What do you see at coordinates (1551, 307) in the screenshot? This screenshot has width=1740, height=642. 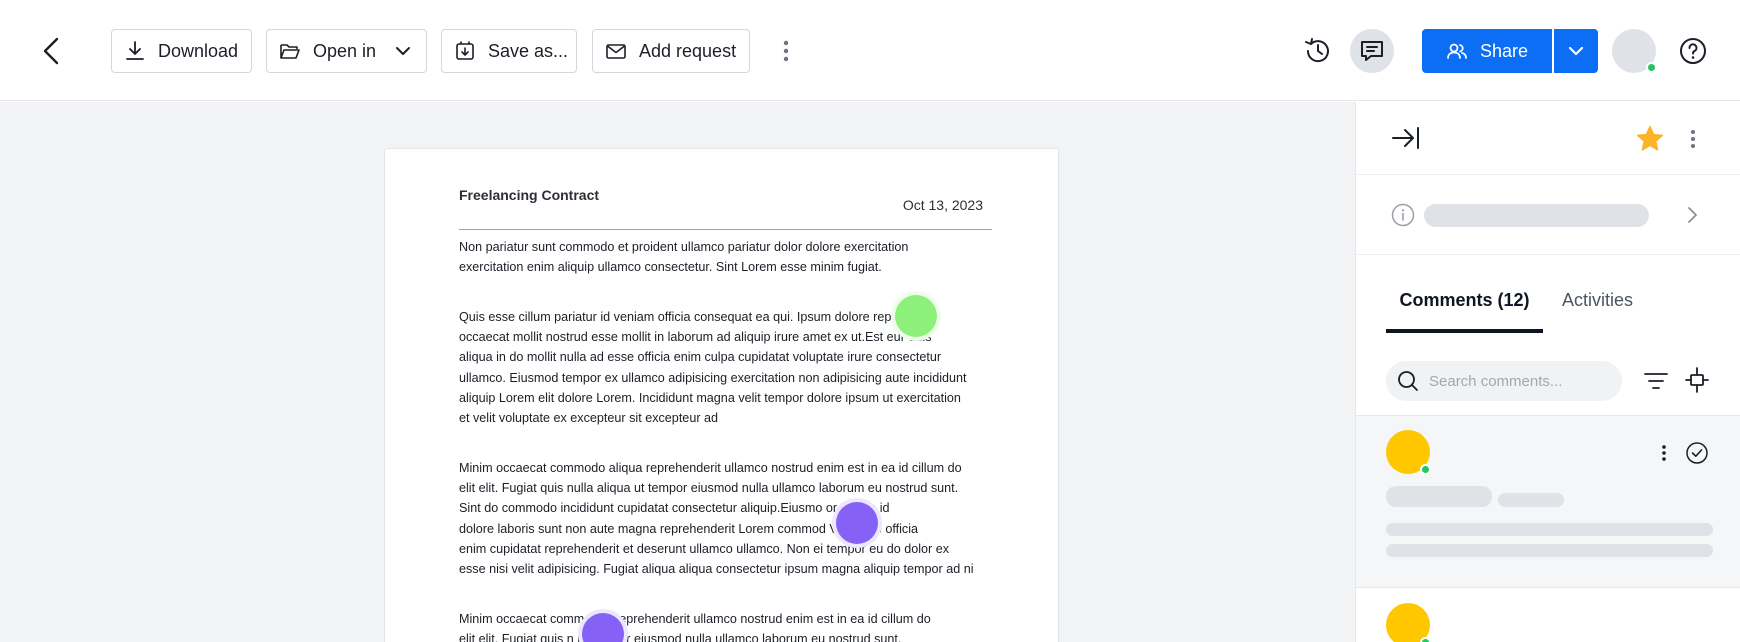 I see `panel-tabs: Comments (12) Activities` at bounding box center [1551, 307].